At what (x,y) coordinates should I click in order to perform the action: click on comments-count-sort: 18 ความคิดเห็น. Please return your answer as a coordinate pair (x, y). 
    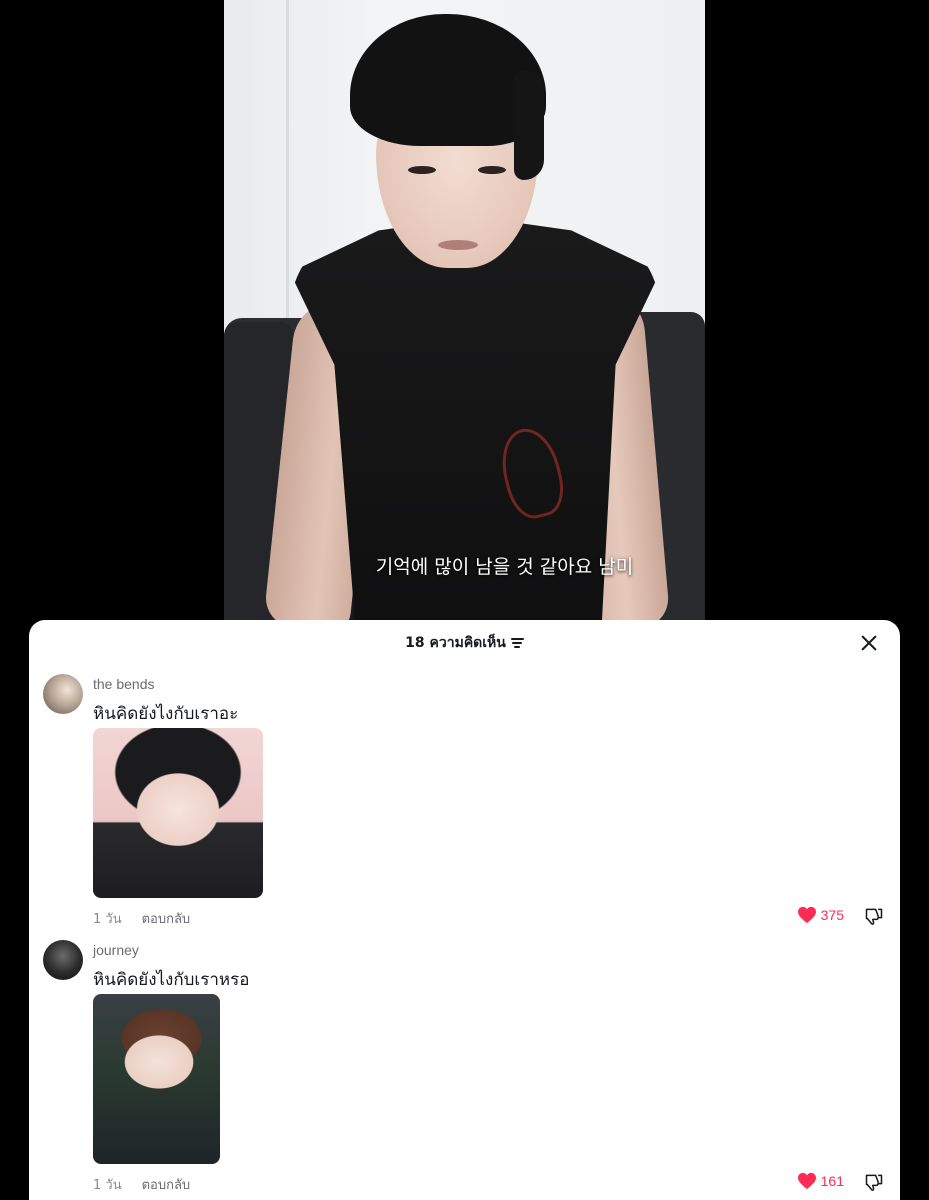
    Looking at the image, I should click on (464, 643).